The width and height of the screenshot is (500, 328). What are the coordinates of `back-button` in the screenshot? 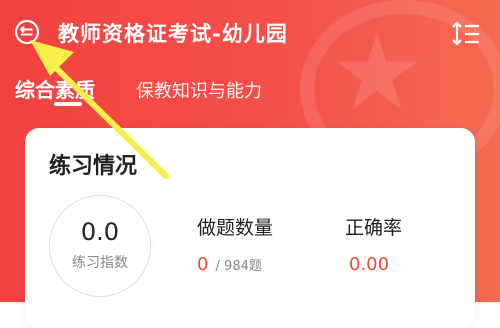 It's located at (27, 32).